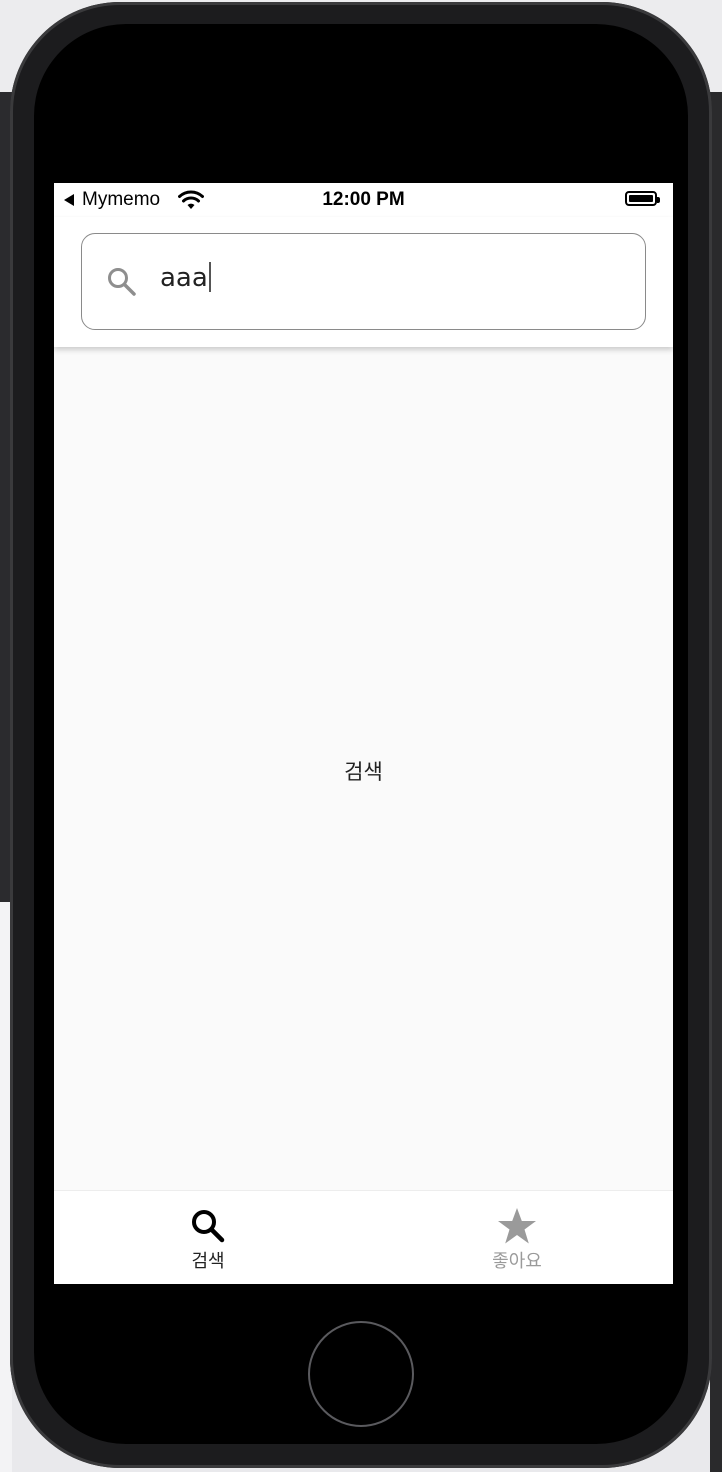  Describe the element at coordinates (208, 1261) in the screenshot. I see `tab-search-label: 검색` at that location.